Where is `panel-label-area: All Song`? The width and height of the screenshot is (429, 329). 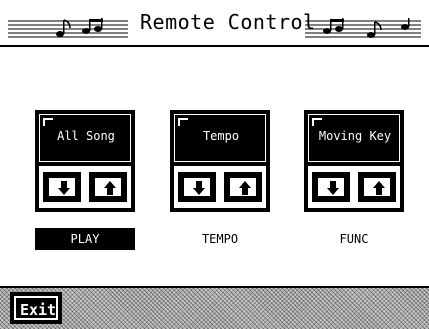 panel-label-area: All Song is located at coordinates (85, 138).